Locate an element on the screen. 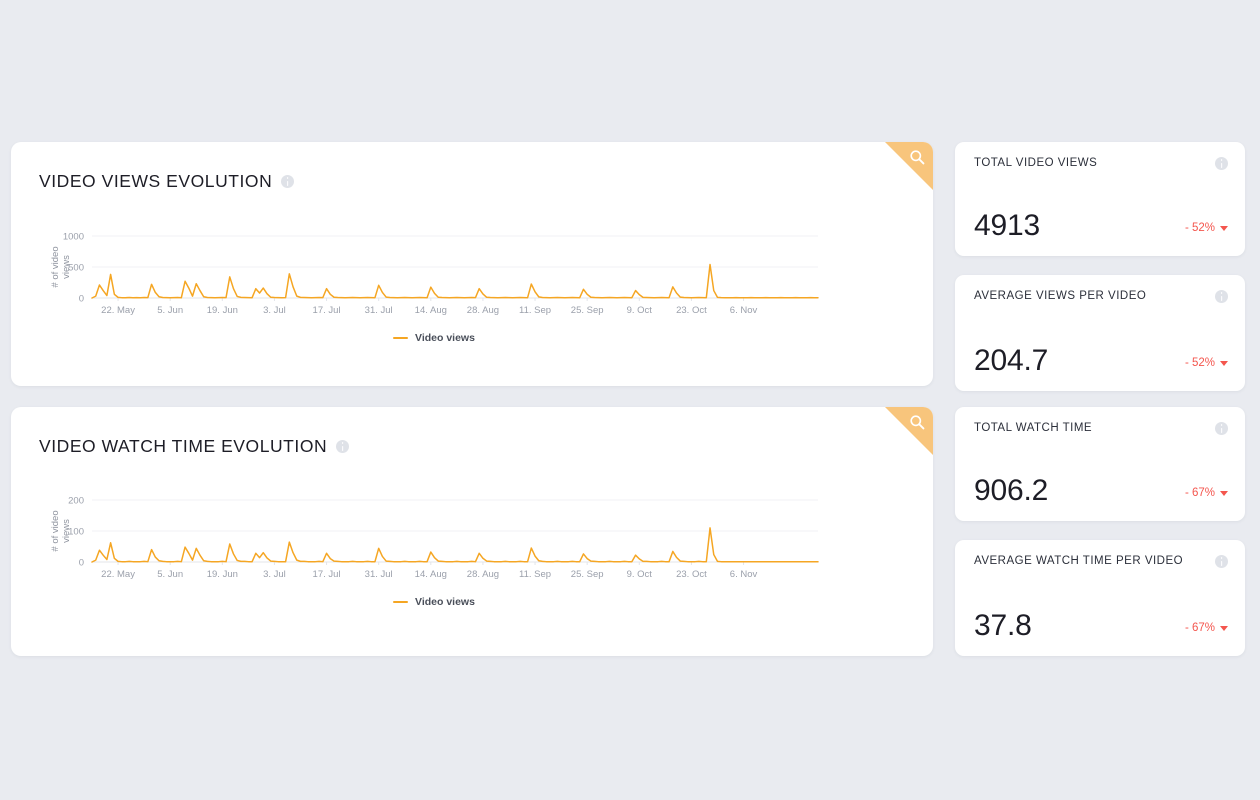 The image size is (1260, 800). svg-text: 200 is located at coordinates (76, 500).